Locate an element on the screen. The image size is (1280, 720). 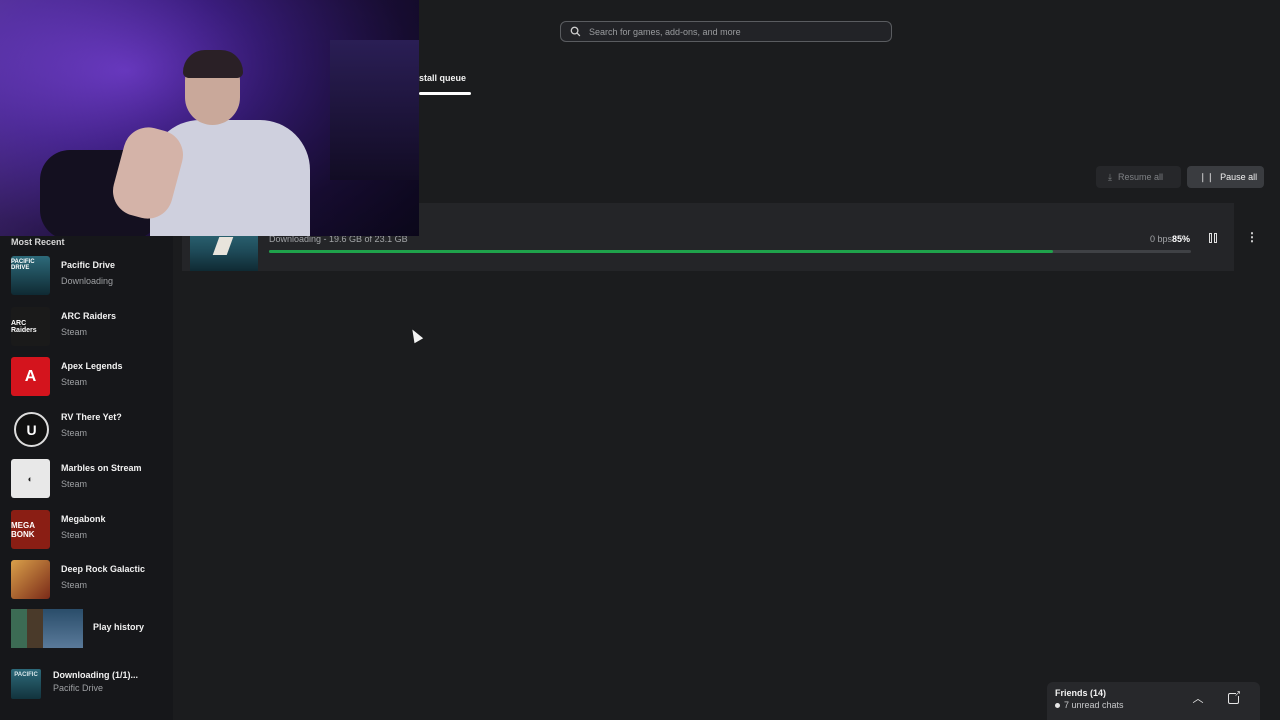
download-progress-fill is located at coordinates (661, 251).